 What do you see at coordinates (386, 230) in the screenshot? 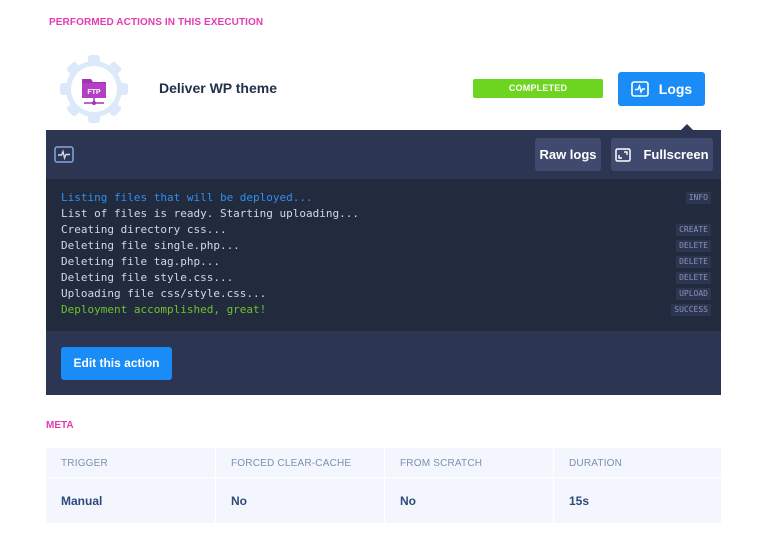
I see `log-line: Creating directory css... CREATE` at bounding box center [386, 230].